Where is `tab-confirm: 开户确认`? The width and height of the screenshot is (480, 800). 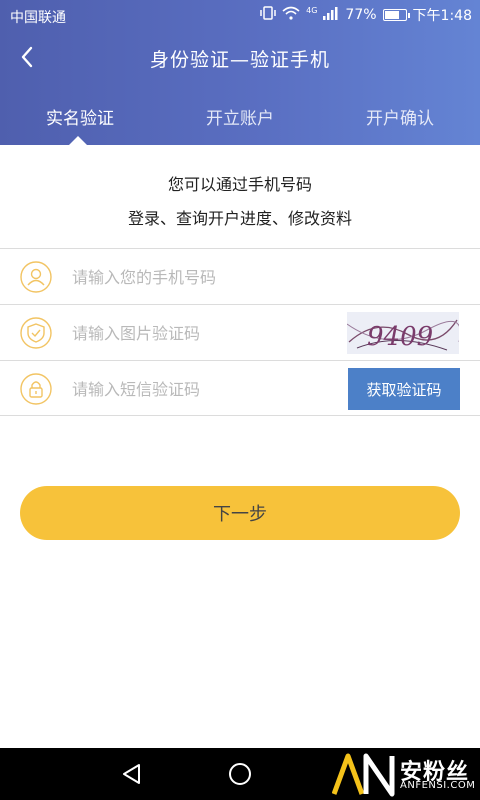 tab-confirm: 开户确认 is located at coordinates (400, 117).